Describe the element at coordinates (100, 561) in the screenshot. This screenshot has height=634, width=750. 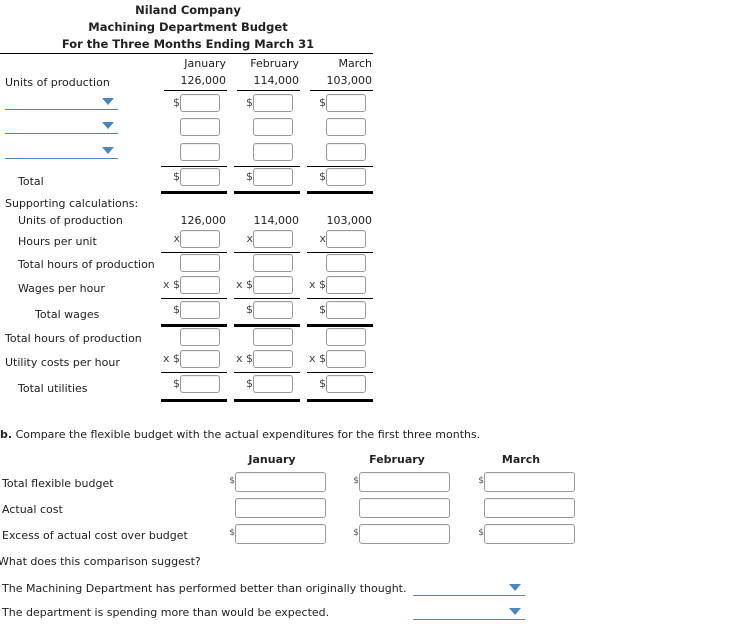
I see `comparison-question: What does this comparison suggest?` at that location.